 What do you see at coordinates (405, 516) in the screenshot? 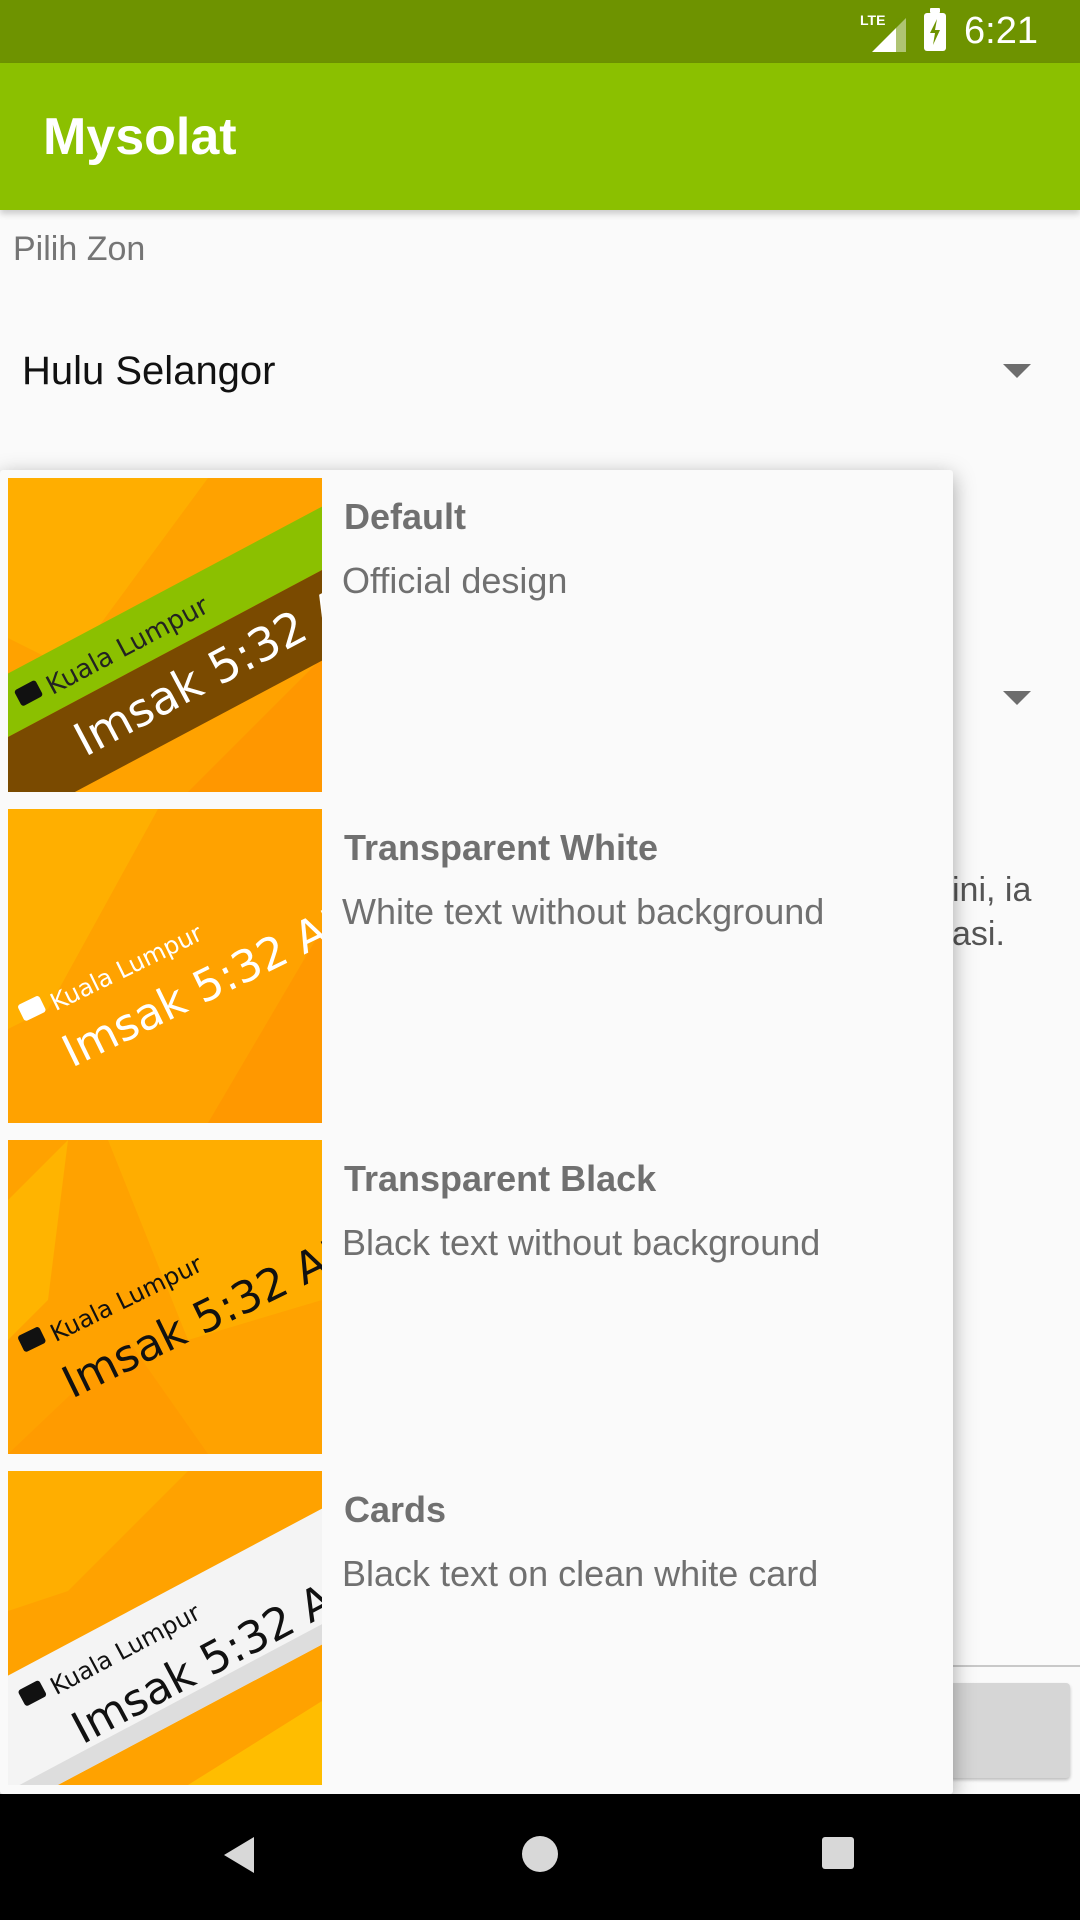
I see `theme-title: Default` at bounding box center [405, 516].